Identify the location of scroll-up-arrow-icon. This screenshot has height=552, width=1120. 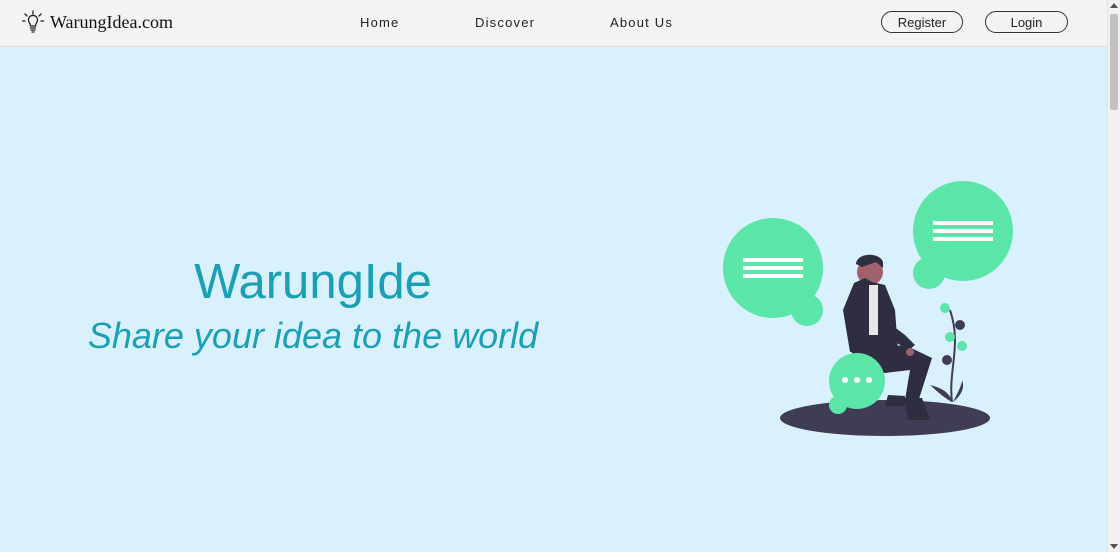
(1114, 5).